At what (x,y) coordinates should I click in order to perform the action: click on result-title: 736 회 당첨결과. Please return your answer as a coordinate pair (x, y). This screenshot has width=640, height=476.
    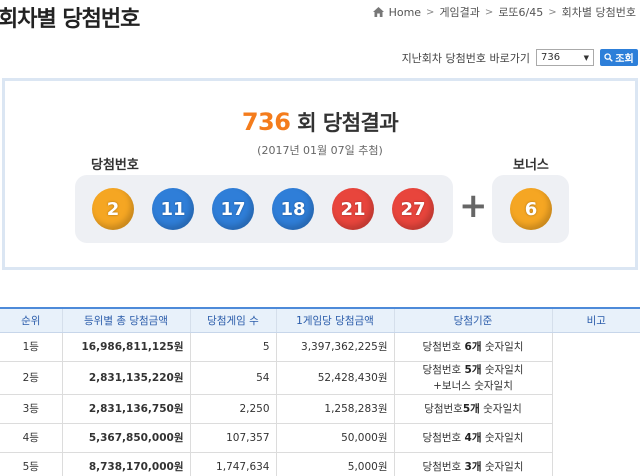
    Looking at the image, I should click on (320, 122).